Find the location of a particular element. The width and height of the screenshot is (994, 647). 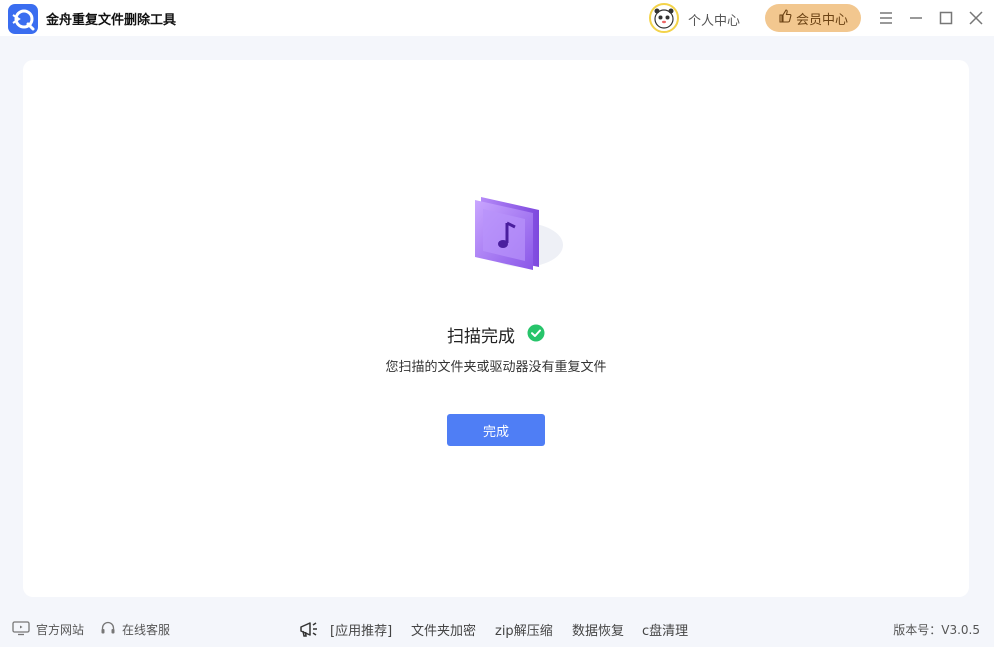

status-row: 扫描完成 is located at coordinates (496, 334).